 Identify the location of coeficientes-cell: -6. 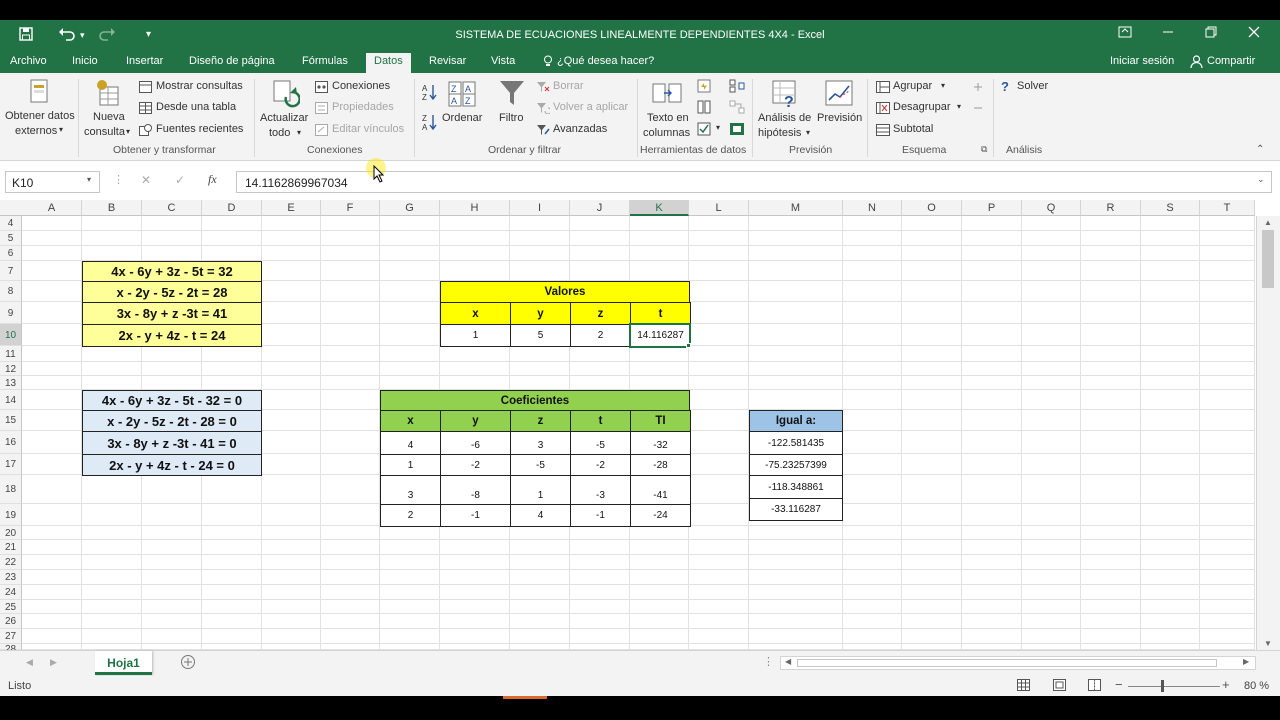
(475, 443).